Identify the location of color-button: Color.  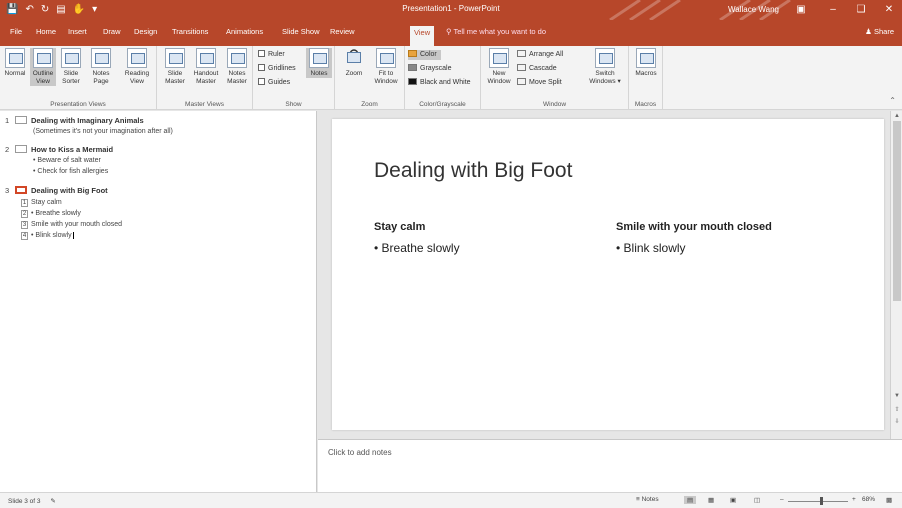
(424, 55).